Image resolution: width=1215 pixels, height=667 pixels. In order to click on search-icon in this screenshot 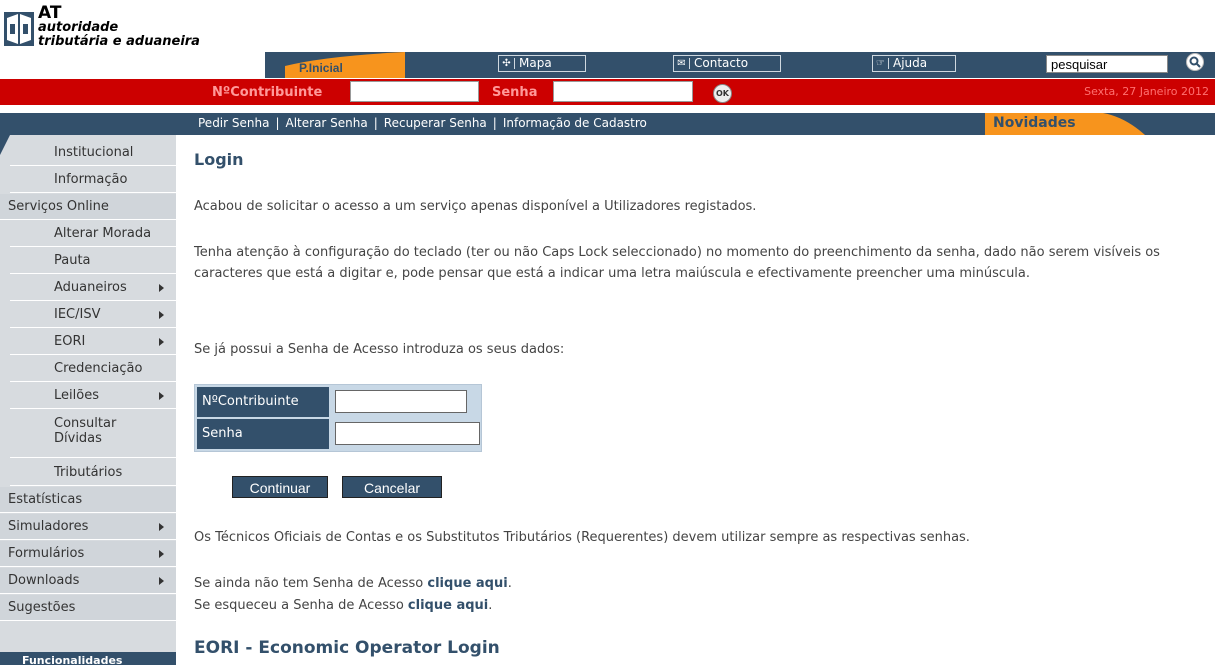, I will do `click(1195, 62)`.